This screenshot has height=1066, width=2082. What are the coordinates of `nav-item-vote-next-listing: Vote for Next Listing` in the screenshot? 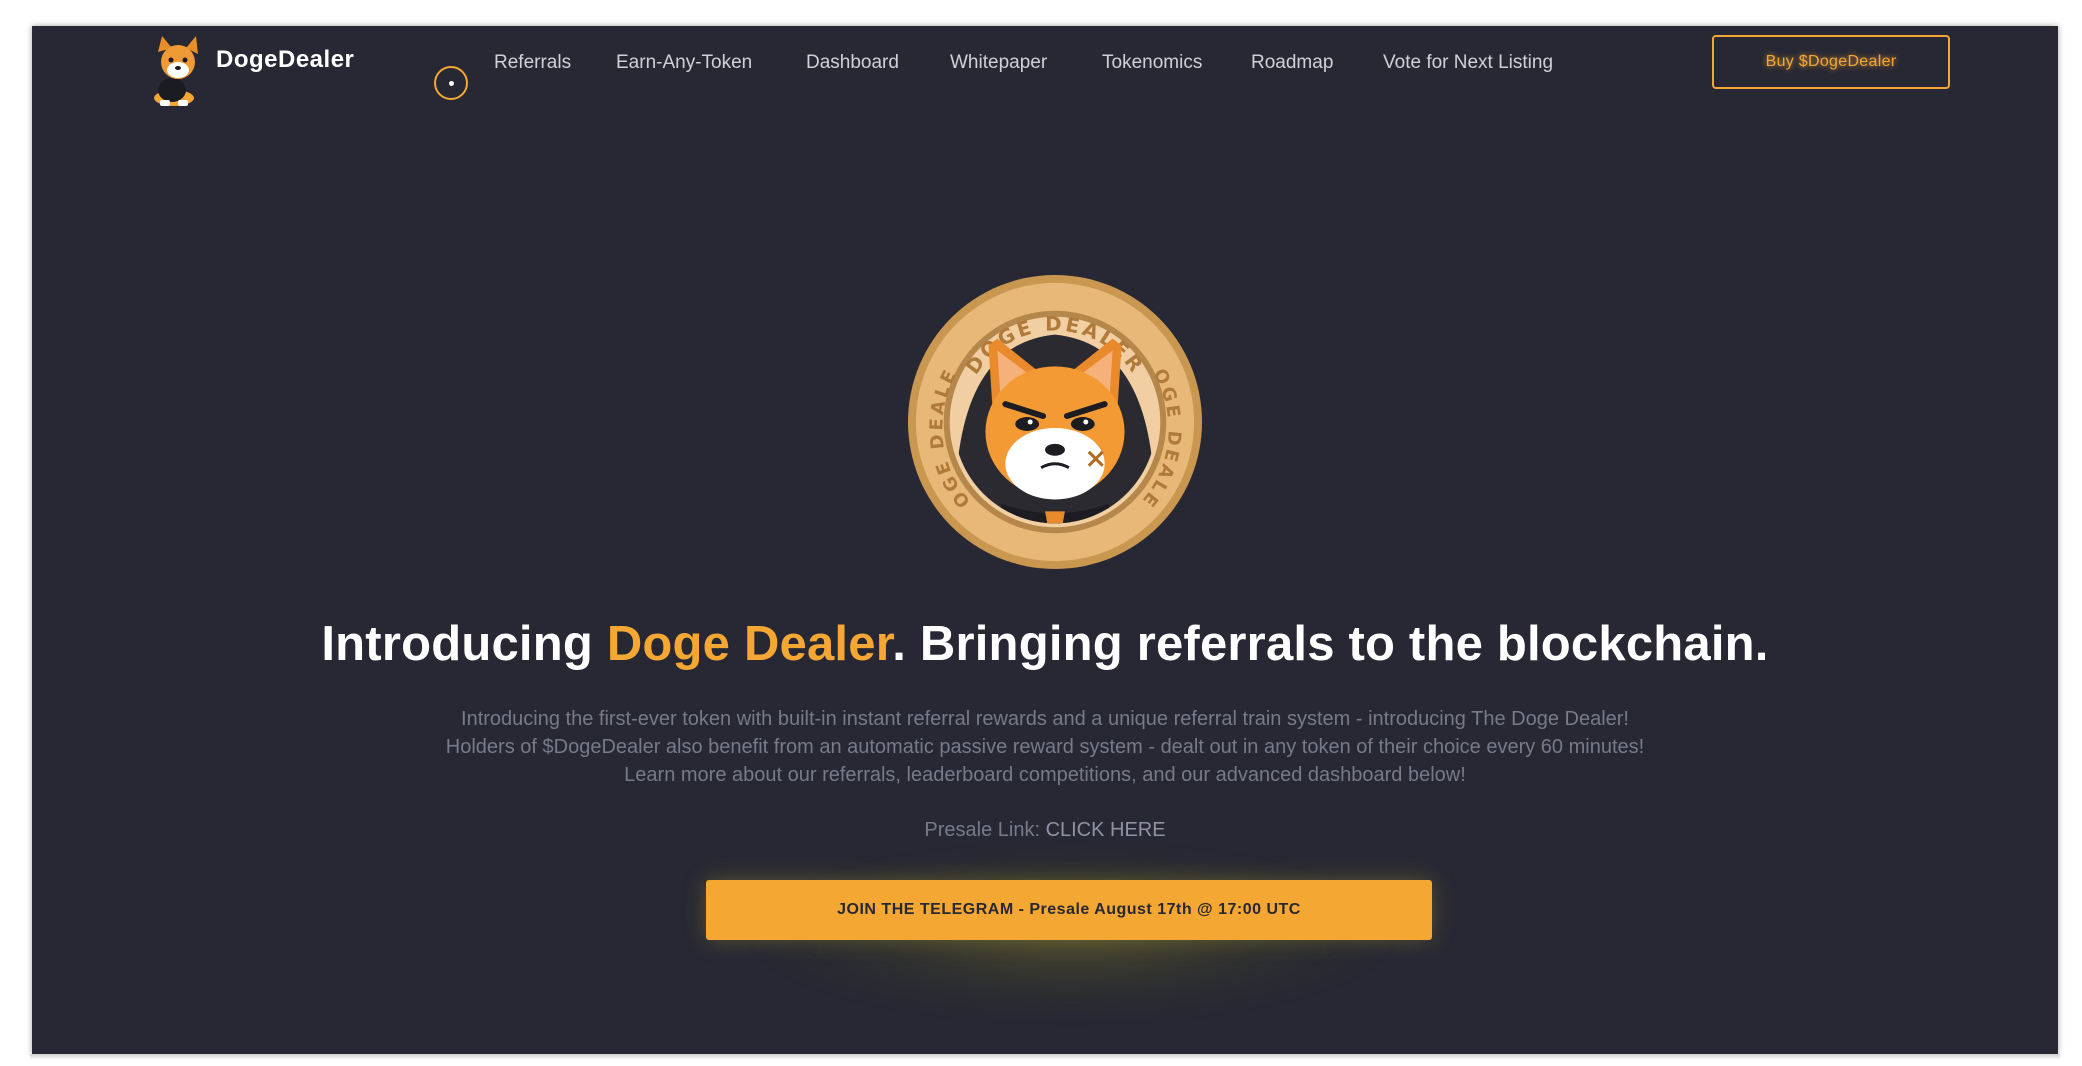 It's located at (1468, 63).